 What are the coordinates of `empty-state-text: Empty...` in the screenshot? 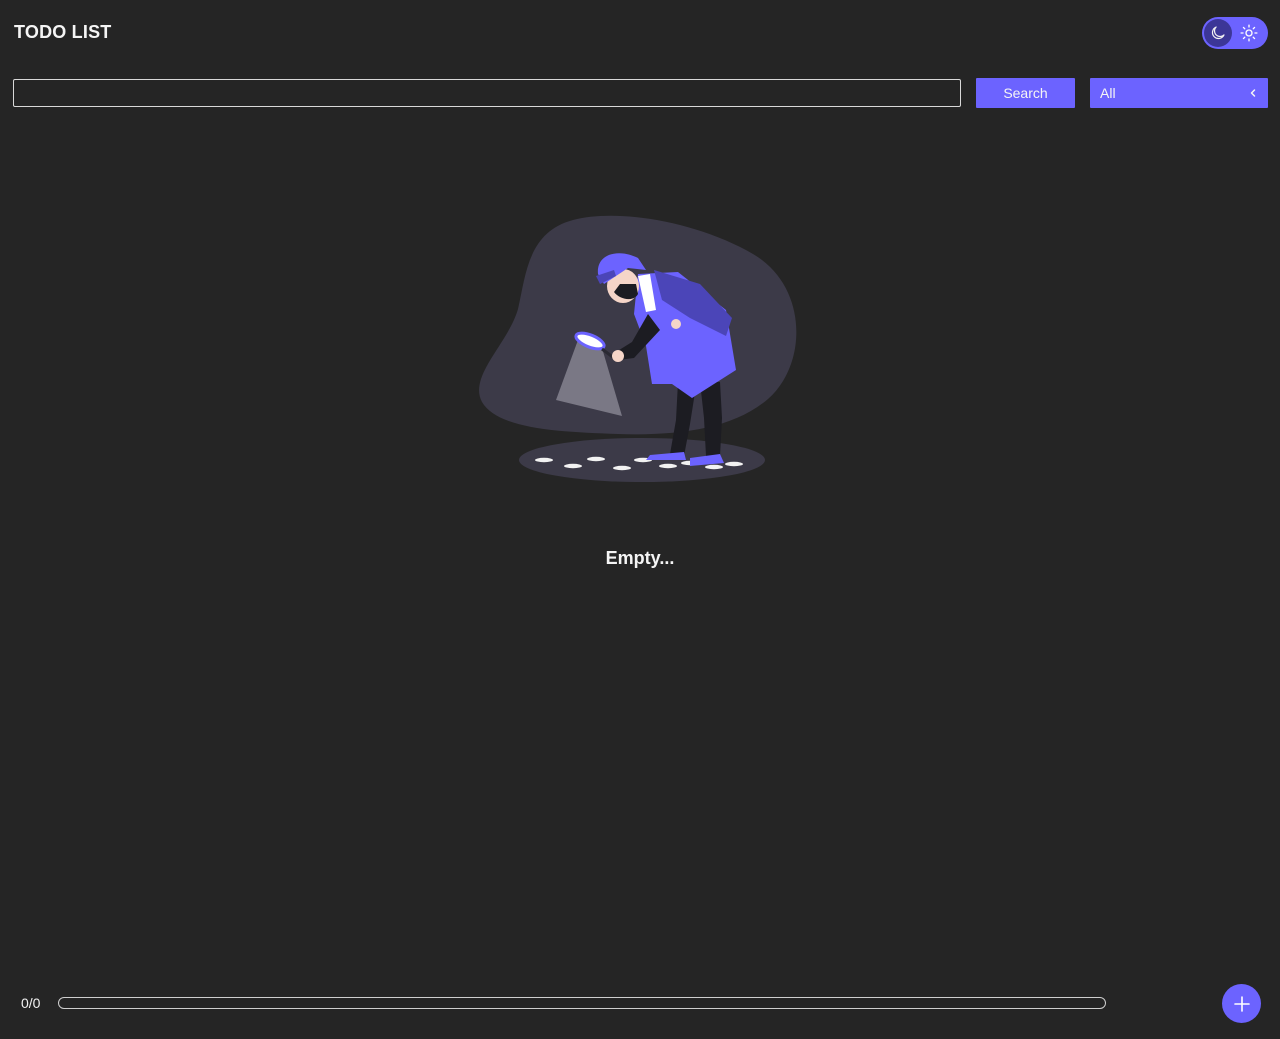 It's located at (640, 558).